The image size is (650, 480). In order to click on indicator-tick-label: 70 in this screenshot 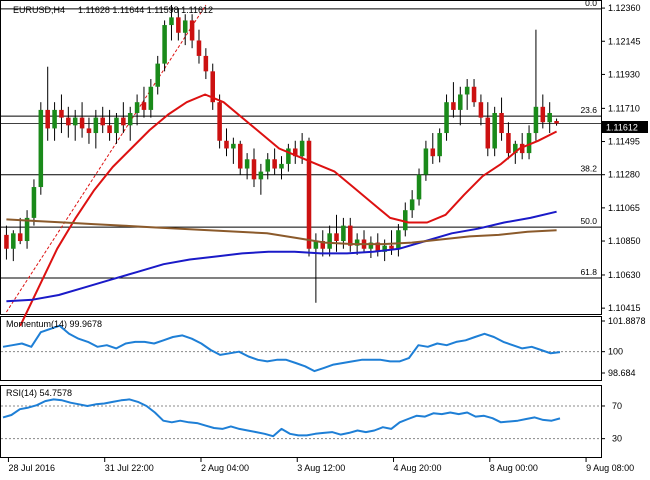, I will do `click(617, 406)`.